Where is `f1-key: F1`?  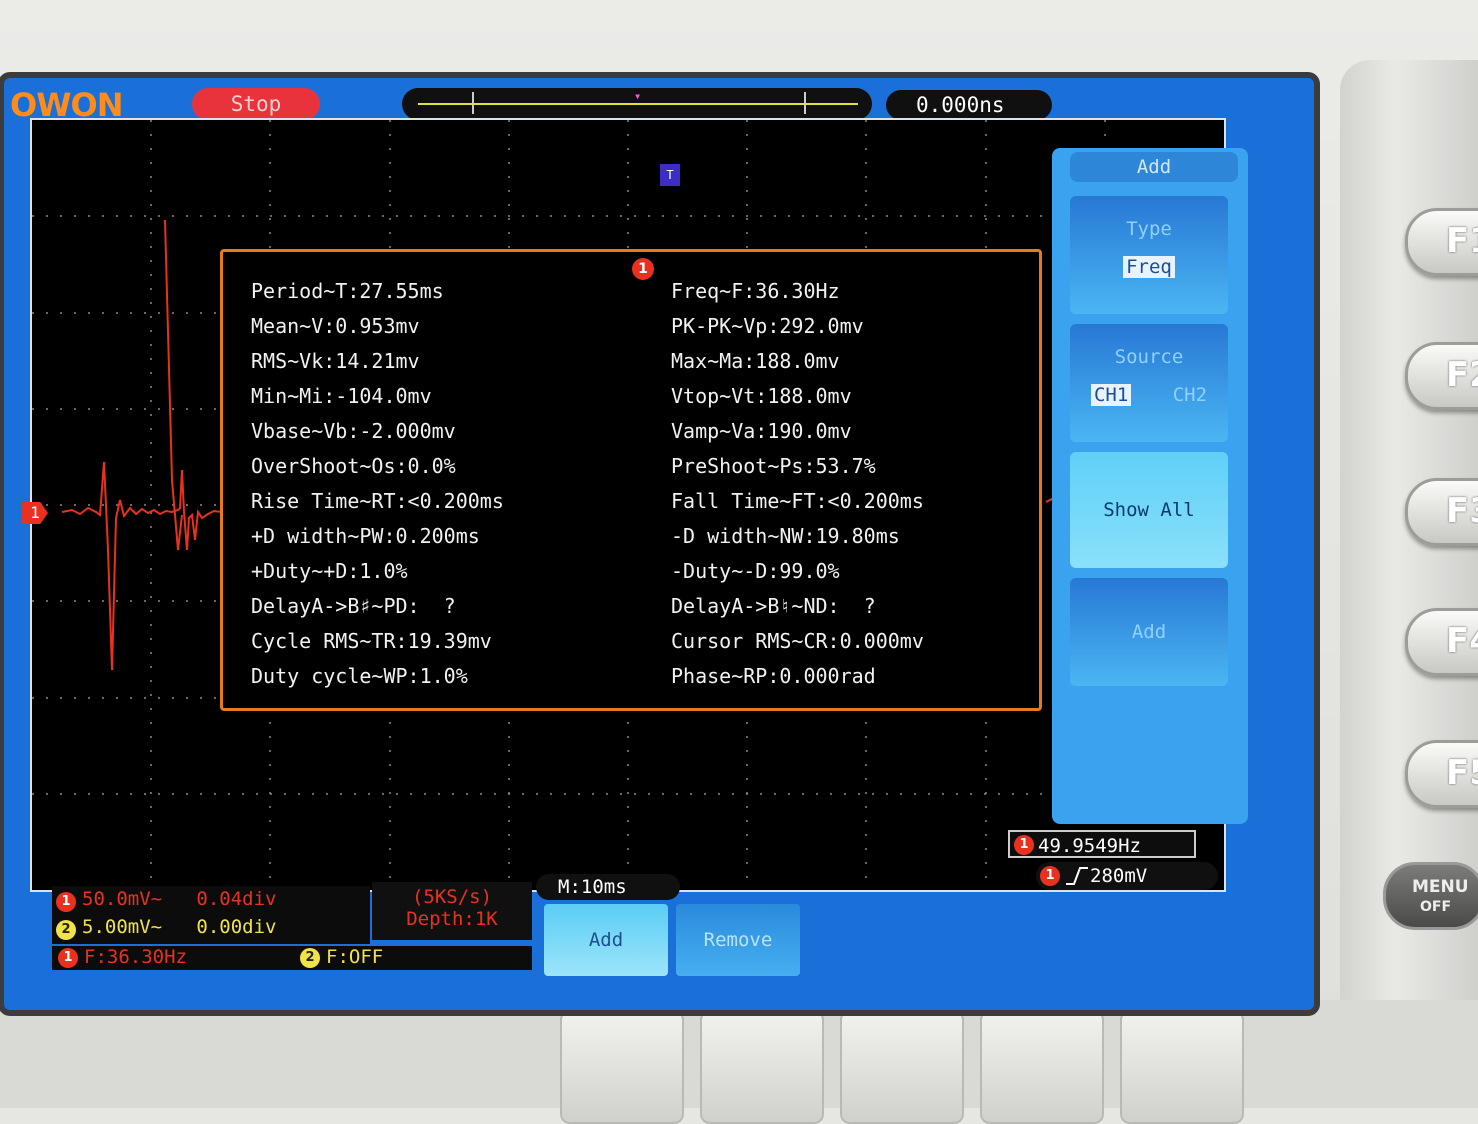
f1-key: F1 is located at coordinates (1441, 242).